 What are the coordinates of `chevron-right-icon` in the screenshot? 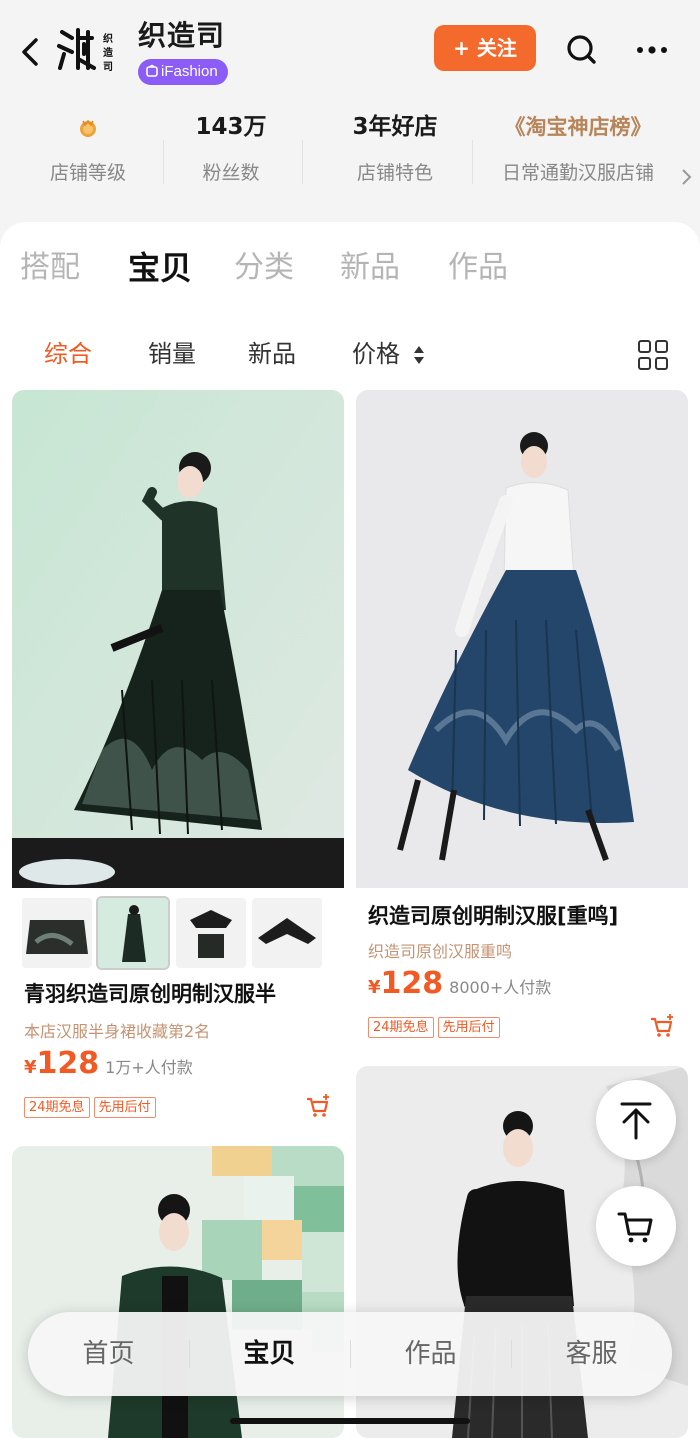 It's located at (687, 177).